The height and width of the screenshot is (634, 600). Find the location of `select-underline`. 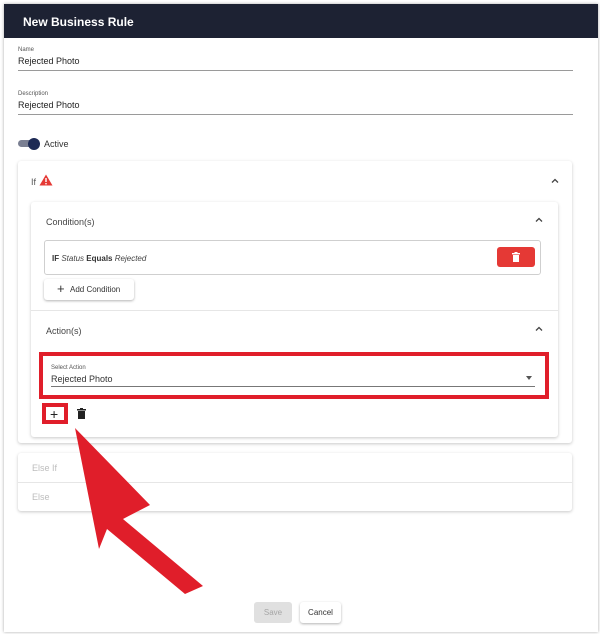

select-underline is located at coordinates (293, 386).